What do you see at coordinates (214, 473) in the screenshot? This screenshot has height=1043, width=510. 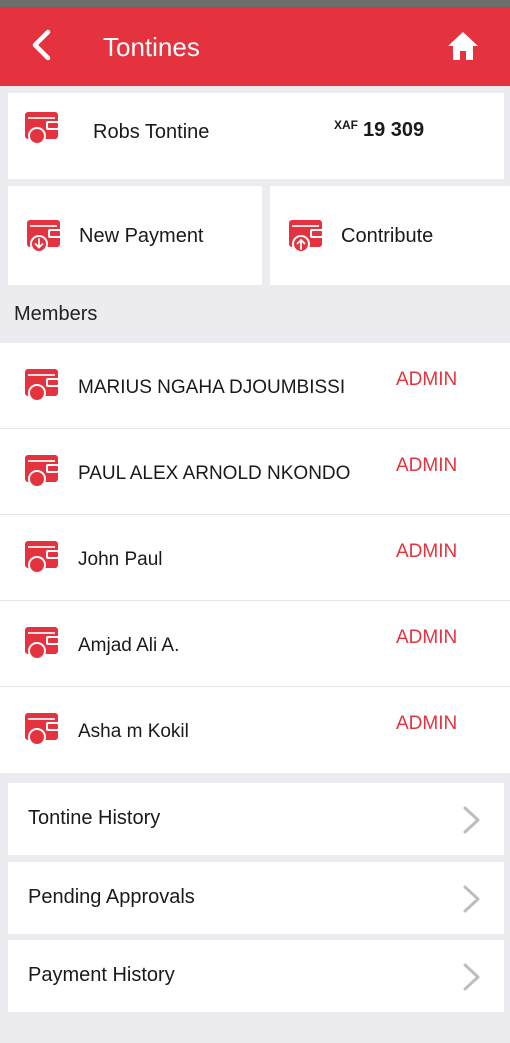 I see `member-name: PAUL ALEX ARNOLD NKONDO` at bounding box center [214, 473].